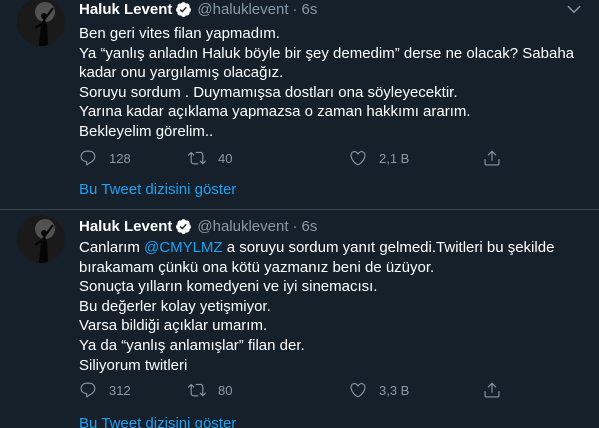 This screenshot has height=428, width=599. What do you see at coordinates (146, 131) in the screenshot?
I see `tweet-line: Bekleyelim görelim..` at bounding box center [146, 131].